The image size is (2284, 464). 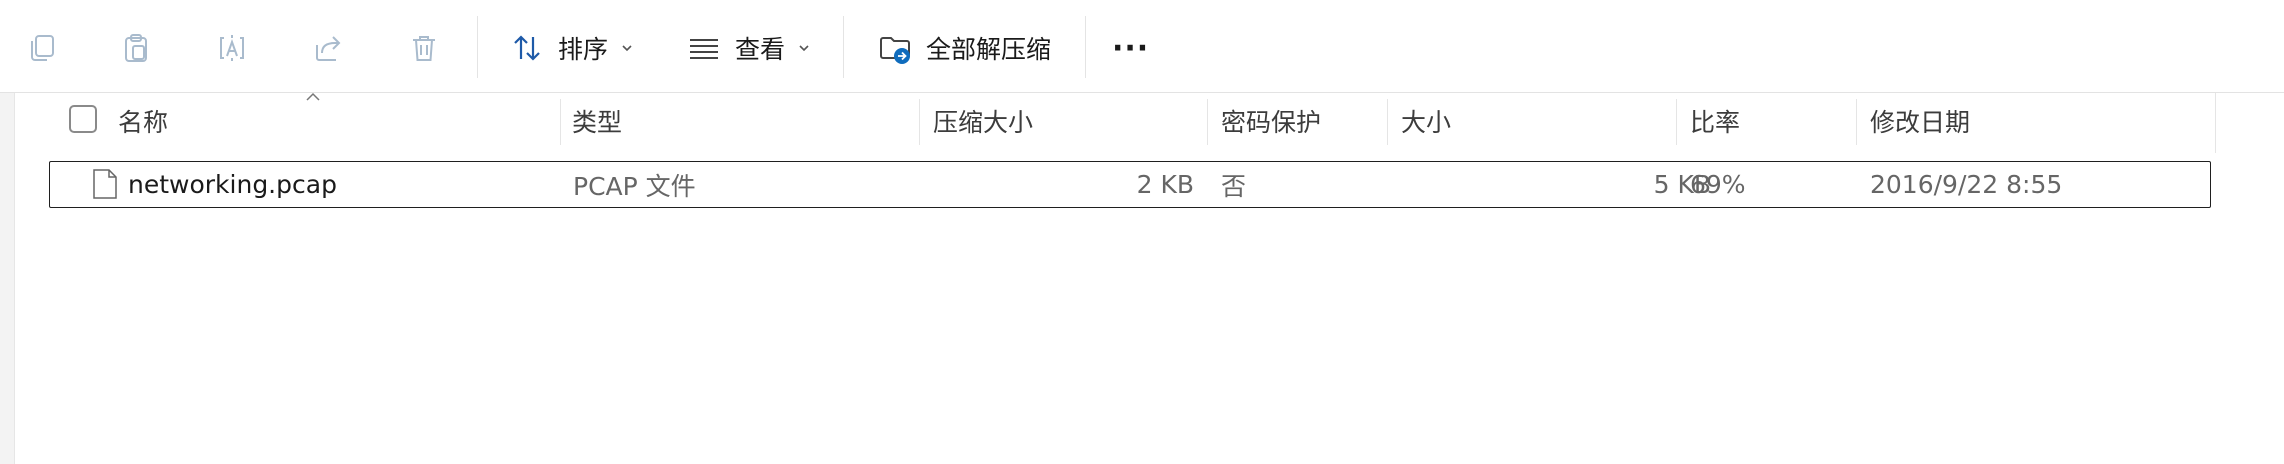 What do you see at coordinates (338, 184) in the screenshot?
I see `file-name: networking.pcap` at bounding box center [338, 184].